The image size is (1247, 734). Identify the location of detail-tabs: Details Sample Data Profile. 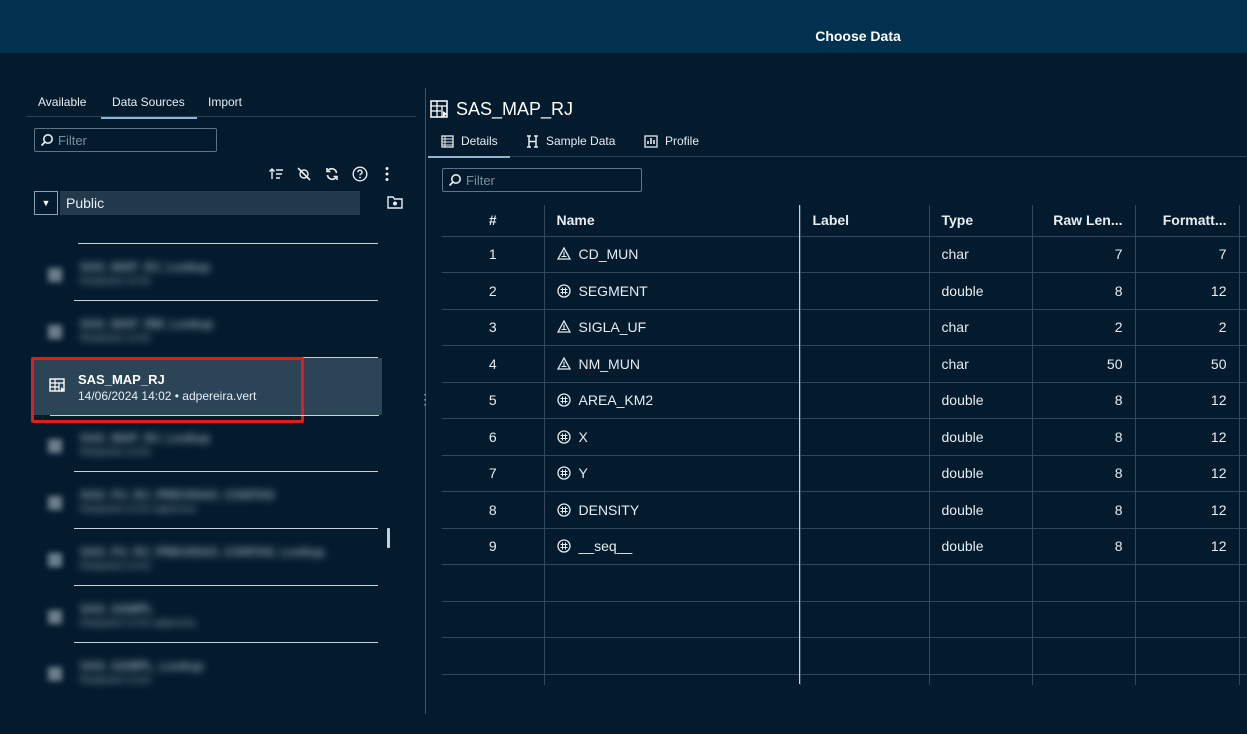
(837, 143).